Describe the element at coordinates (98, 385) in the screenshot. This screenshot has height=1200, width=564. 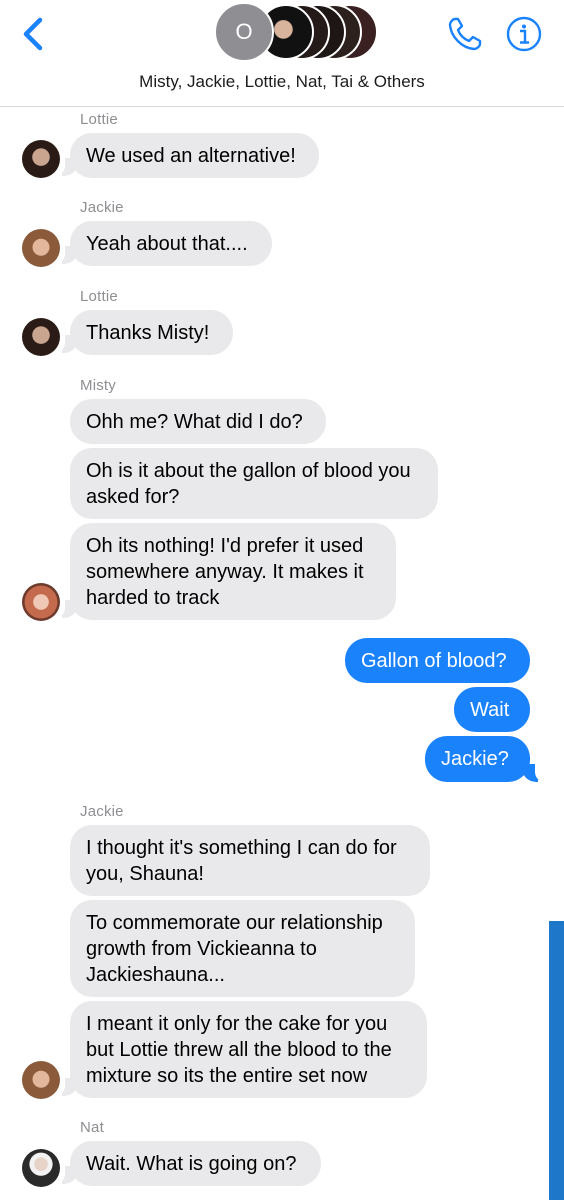
I see `sender-name: Misty` at that location.